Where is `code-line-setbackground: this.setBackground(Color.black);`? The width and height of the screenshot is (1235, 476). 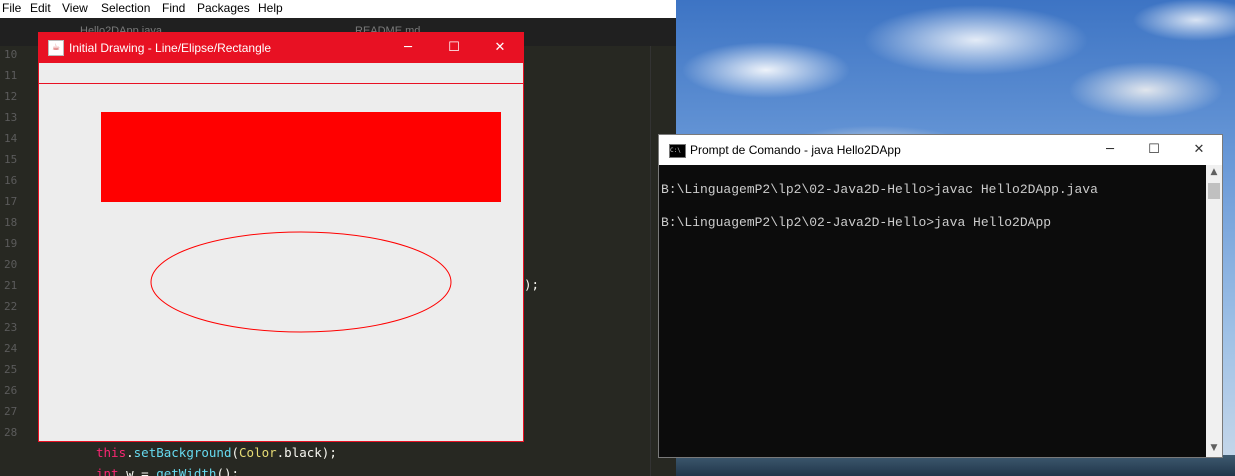
code-line-setbackground: this.setBackground(Color.black); is located at coordinates (216, 452).